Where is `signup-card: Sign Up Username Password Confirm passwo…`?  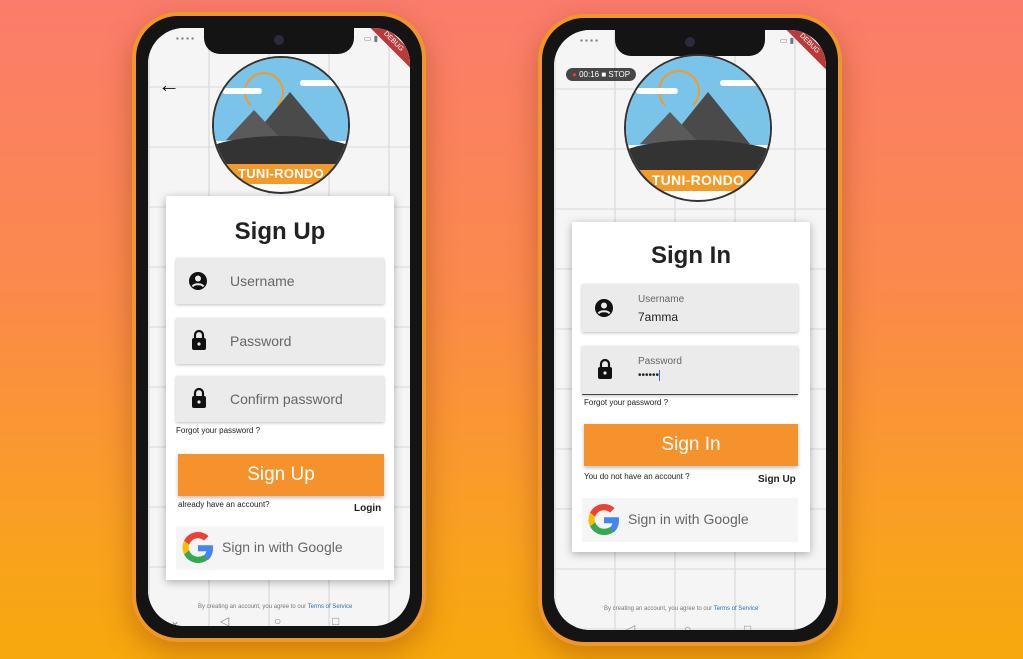
signup-card: Sign Up Username Password Confirm passwo… is located at coordinates (280, 388).